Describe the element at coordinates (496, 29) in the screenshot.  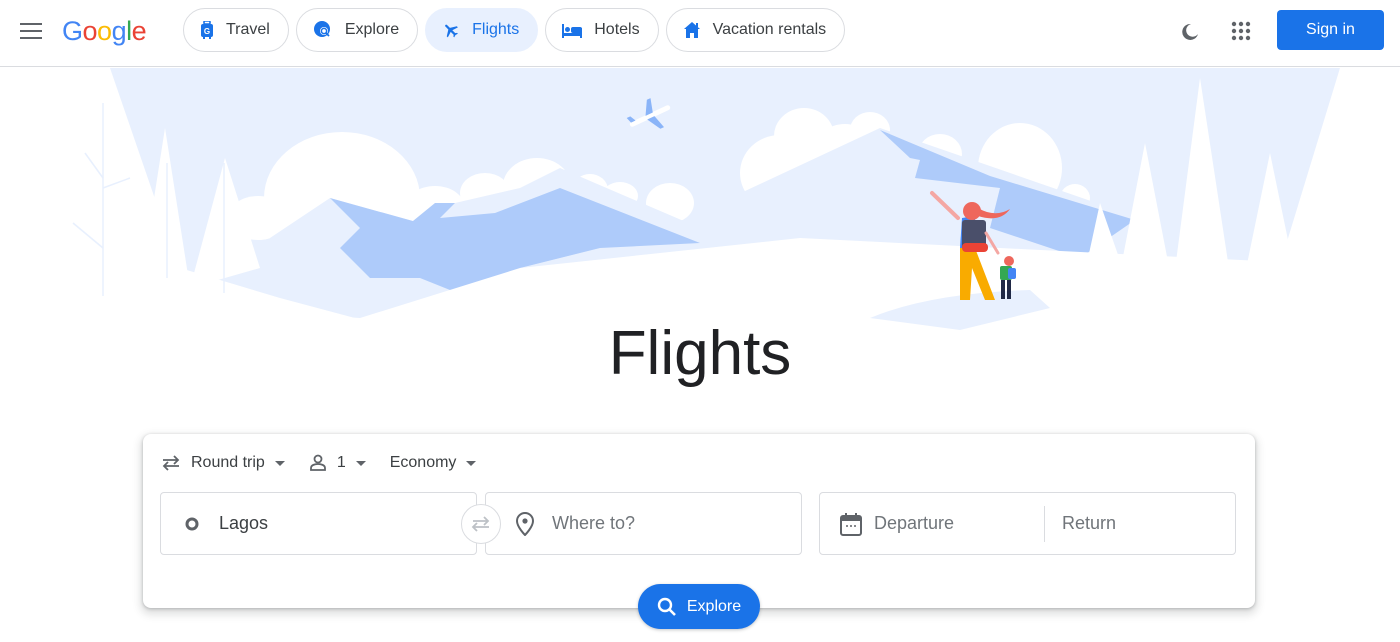
I see `nav-chip-label: Flights` at that location.